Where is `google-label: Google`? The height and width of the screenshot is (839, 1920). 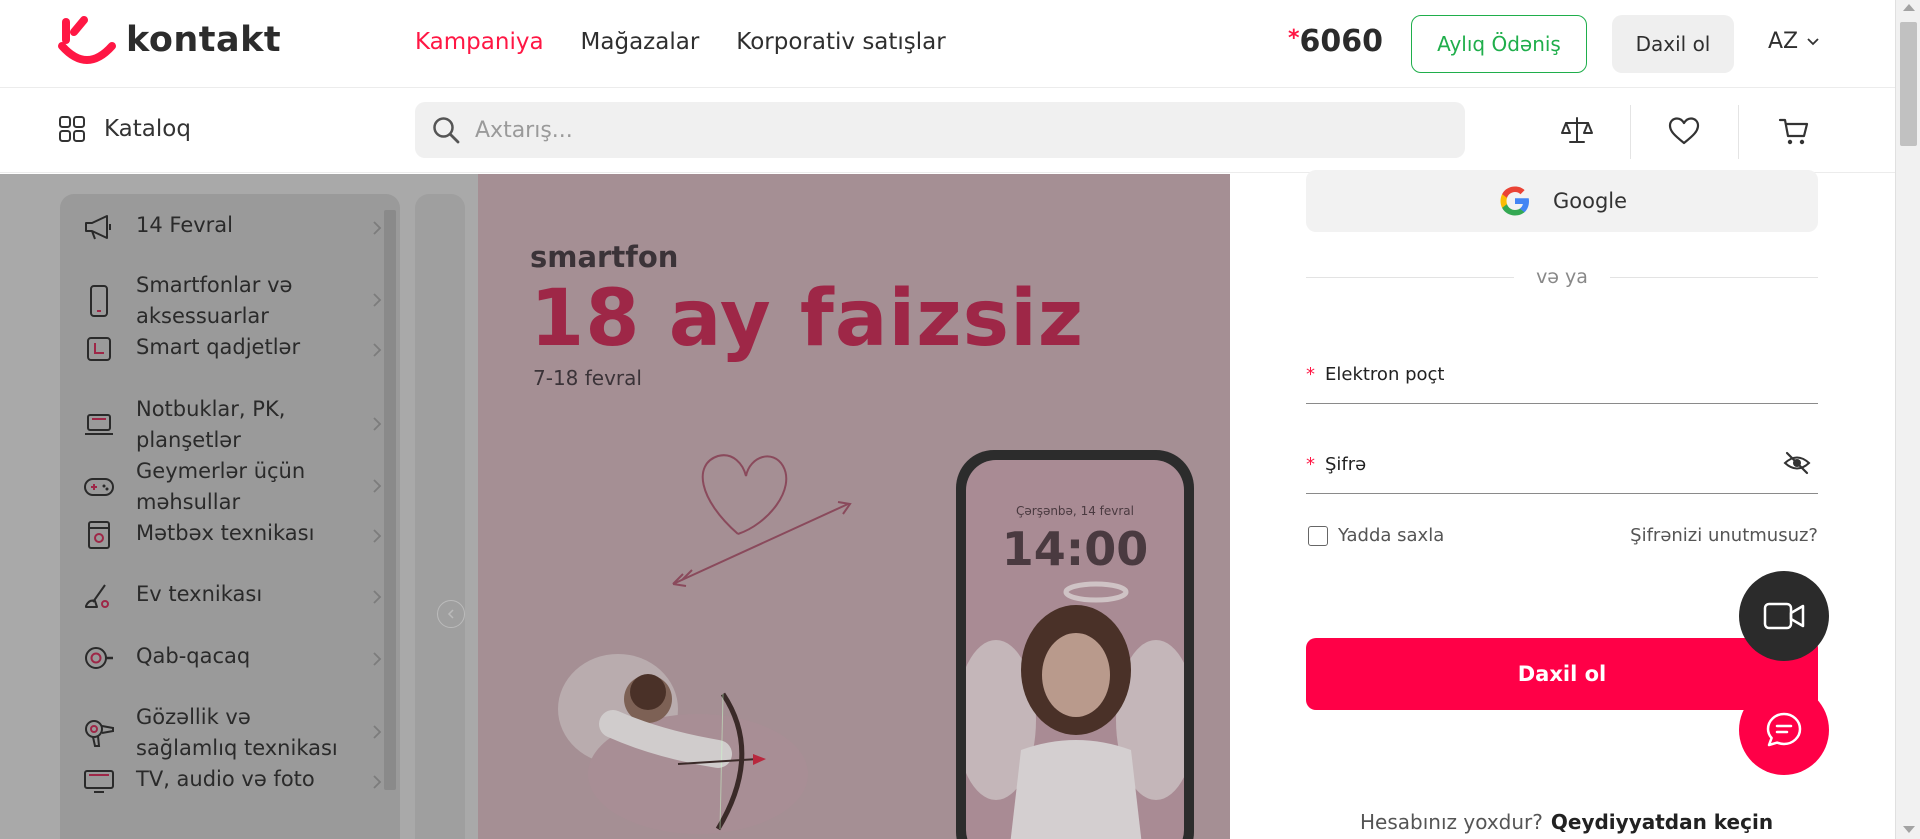
google-label: Google is located at coordinates (1590, 201).